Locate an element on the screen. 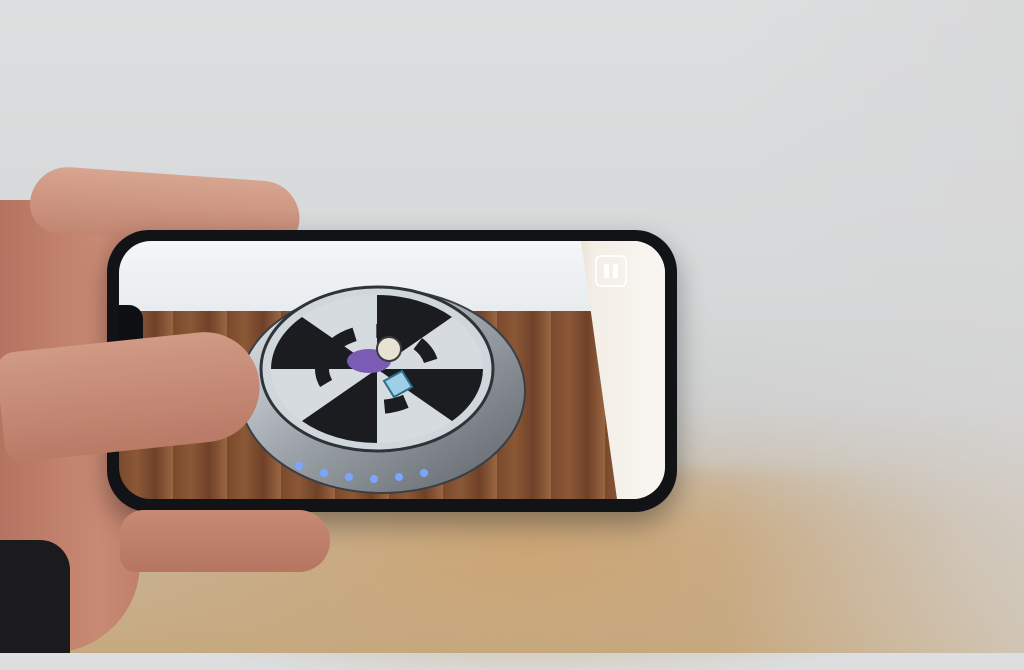 The width and height of the screenshot is (1024, 670). dark-sleeve is located at coordinates (35, 596).